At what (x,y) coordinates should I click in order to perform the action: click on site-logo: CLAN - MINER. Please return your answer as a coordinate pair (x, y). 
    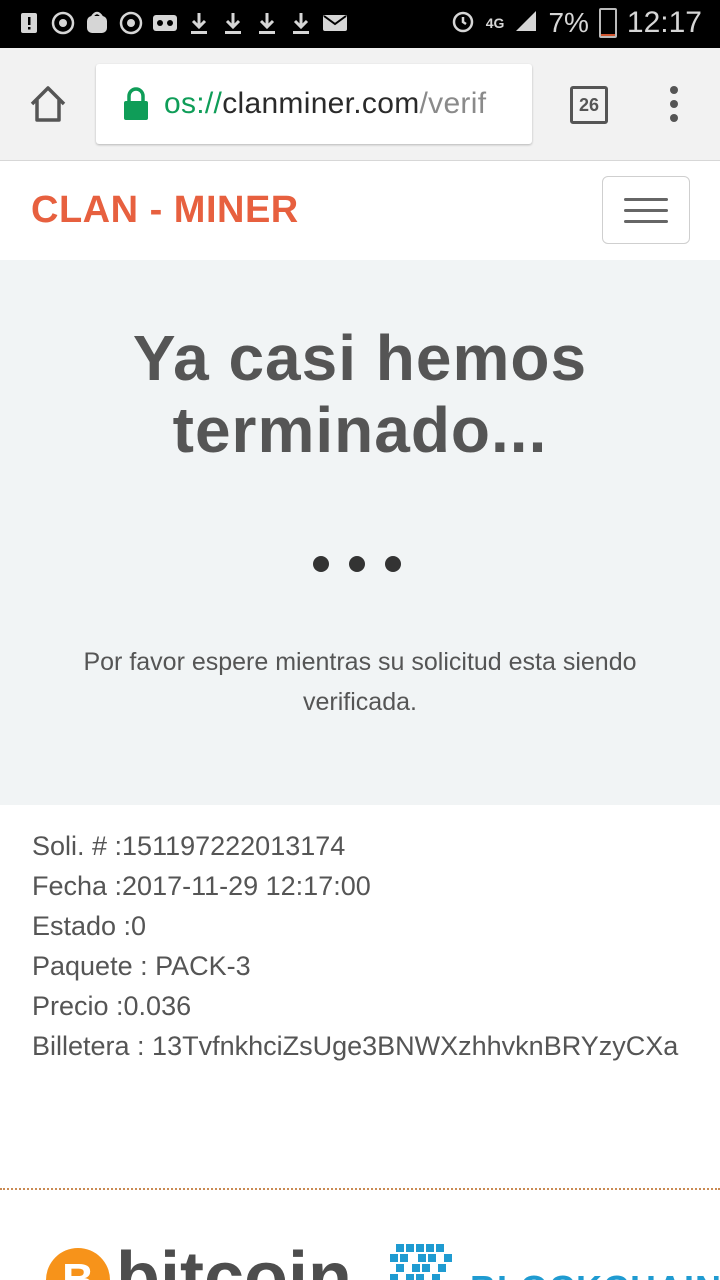
    Looking at the image, I should click on (165, 210).